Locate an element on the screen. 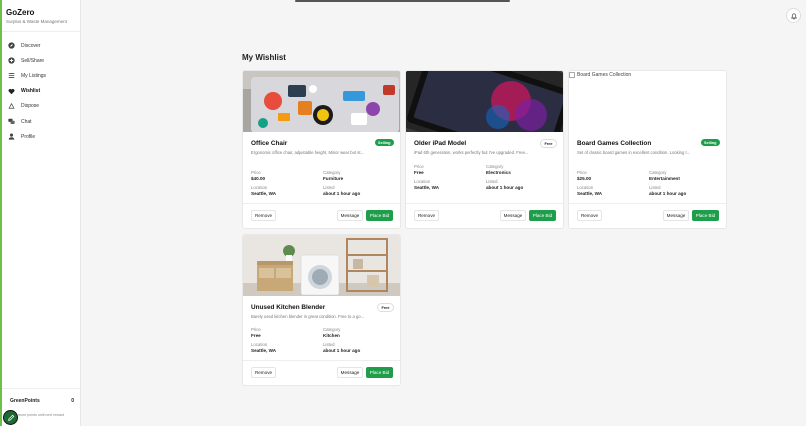 The width and height of the screenshot is (806, 426). sidebar-item-label: Discover is located at coordinates (31, 45).